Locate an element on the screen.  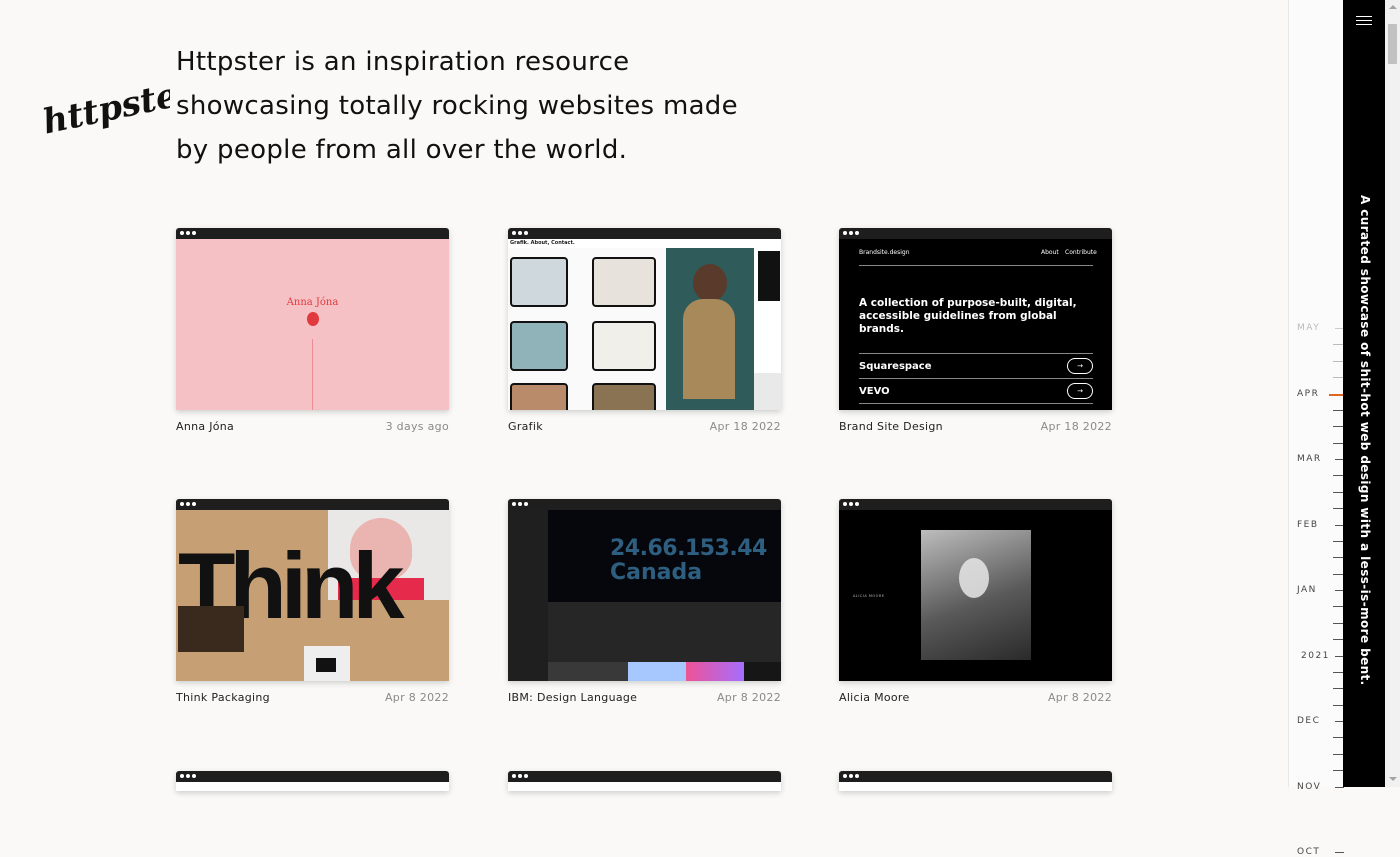
site-title: Alicia Moore is located at coordinates (874, 697).